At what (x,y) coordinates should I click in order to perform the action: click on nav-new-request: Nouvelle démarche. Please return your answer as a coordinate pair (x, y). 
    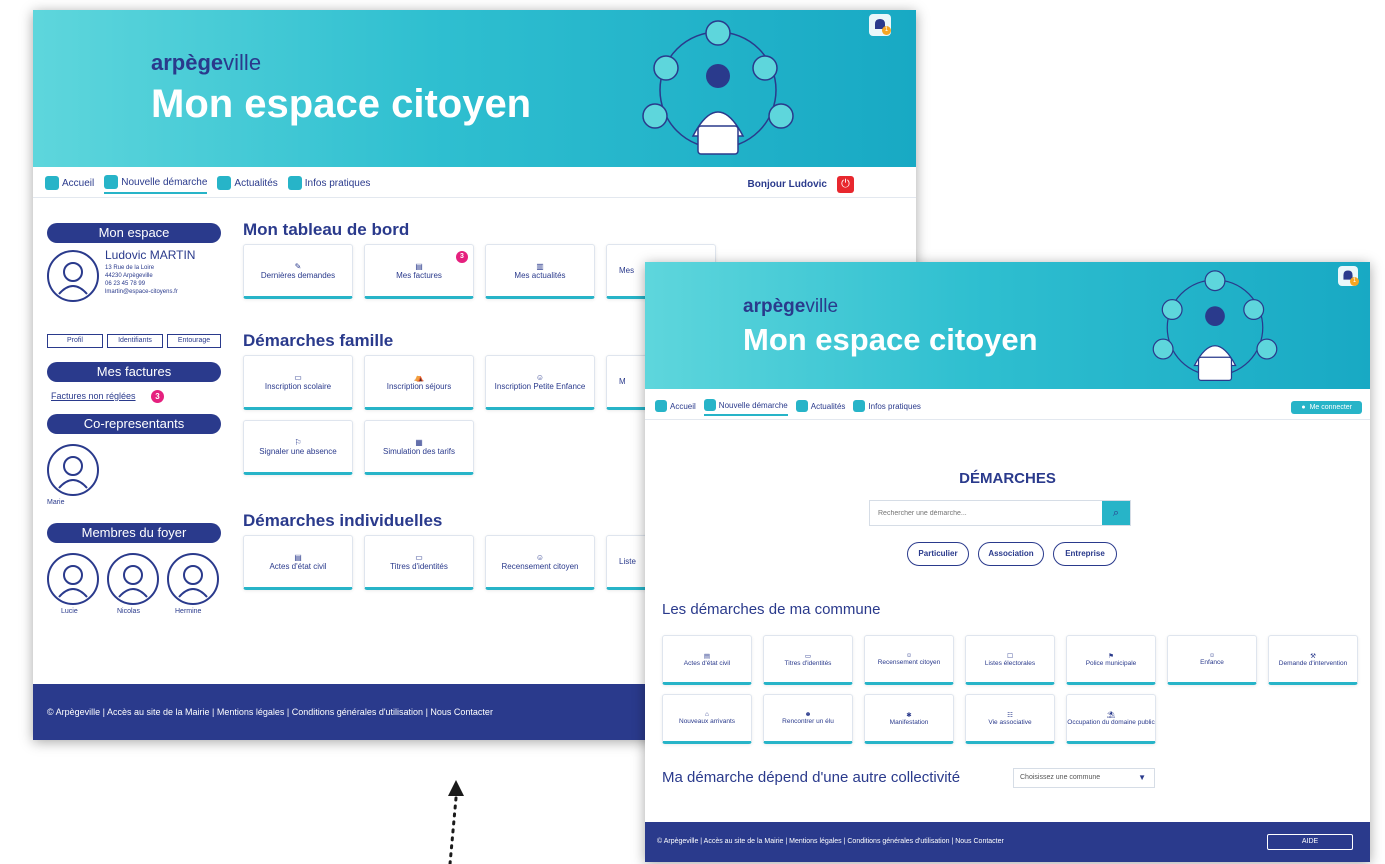
    Looking at the image, I should click on (156, 184).